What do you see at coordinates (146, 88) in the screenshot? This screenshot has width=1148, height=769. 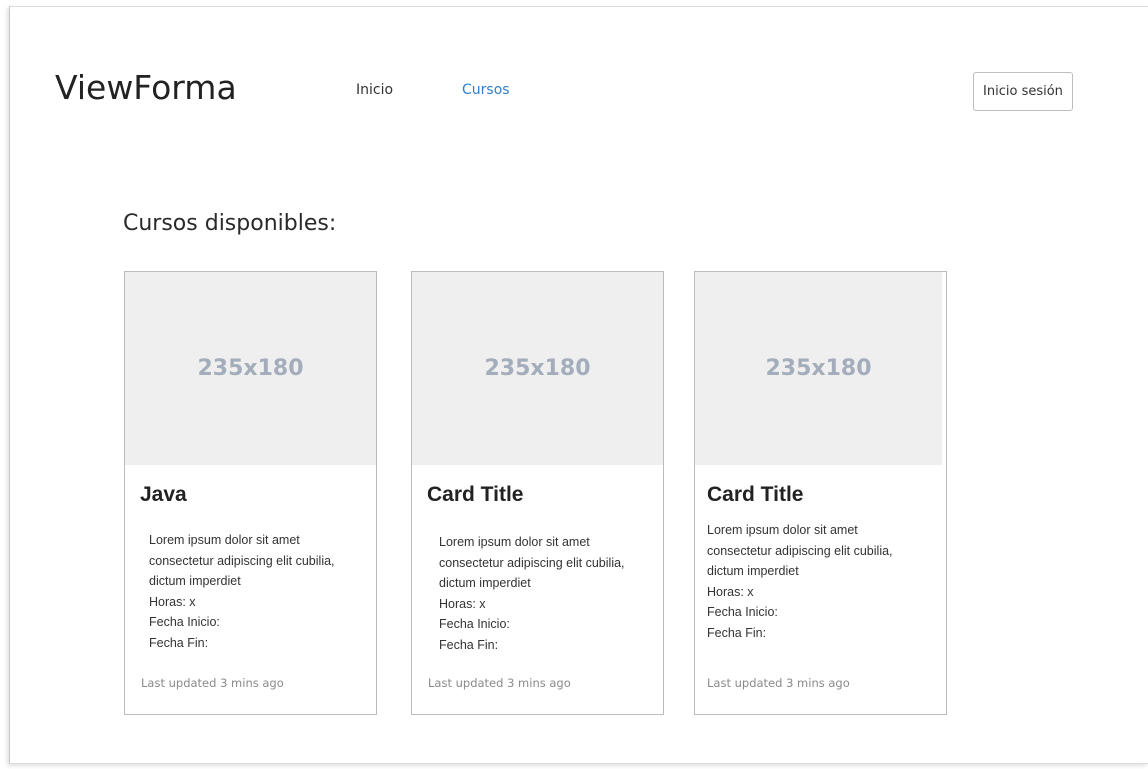 I see `brand-logo: ViewForma` at bounding box center [146, 88].